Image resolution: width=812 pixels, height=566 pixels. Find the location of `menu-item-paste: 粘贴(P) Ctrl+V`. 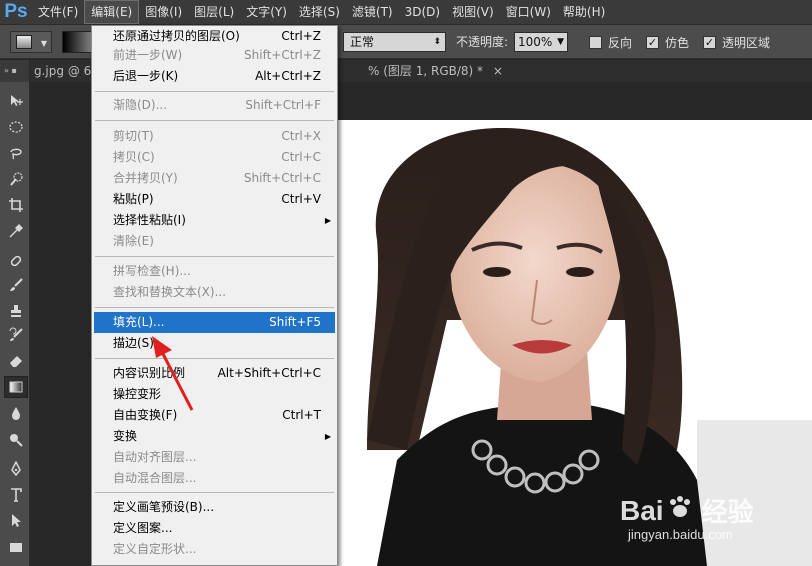

menu-item-paste: 粘贴(P) Ctrl+V is located at coordinates (214, 199).